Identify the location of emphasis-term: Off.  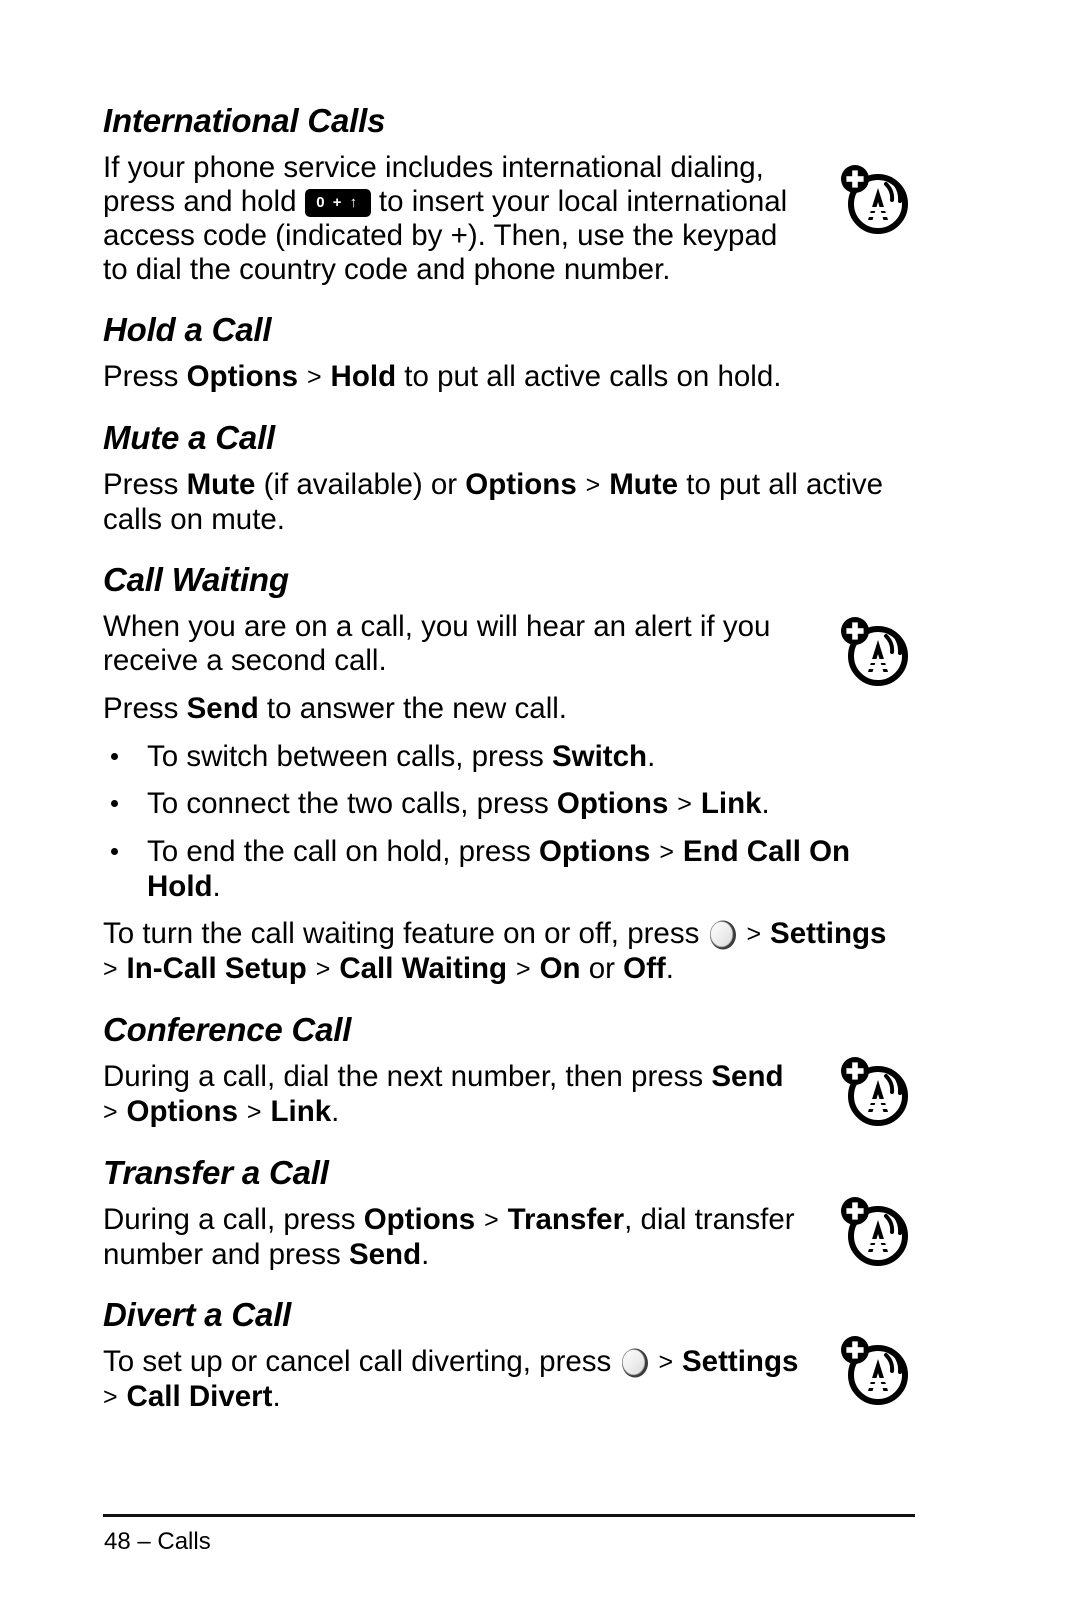
(644, 968).